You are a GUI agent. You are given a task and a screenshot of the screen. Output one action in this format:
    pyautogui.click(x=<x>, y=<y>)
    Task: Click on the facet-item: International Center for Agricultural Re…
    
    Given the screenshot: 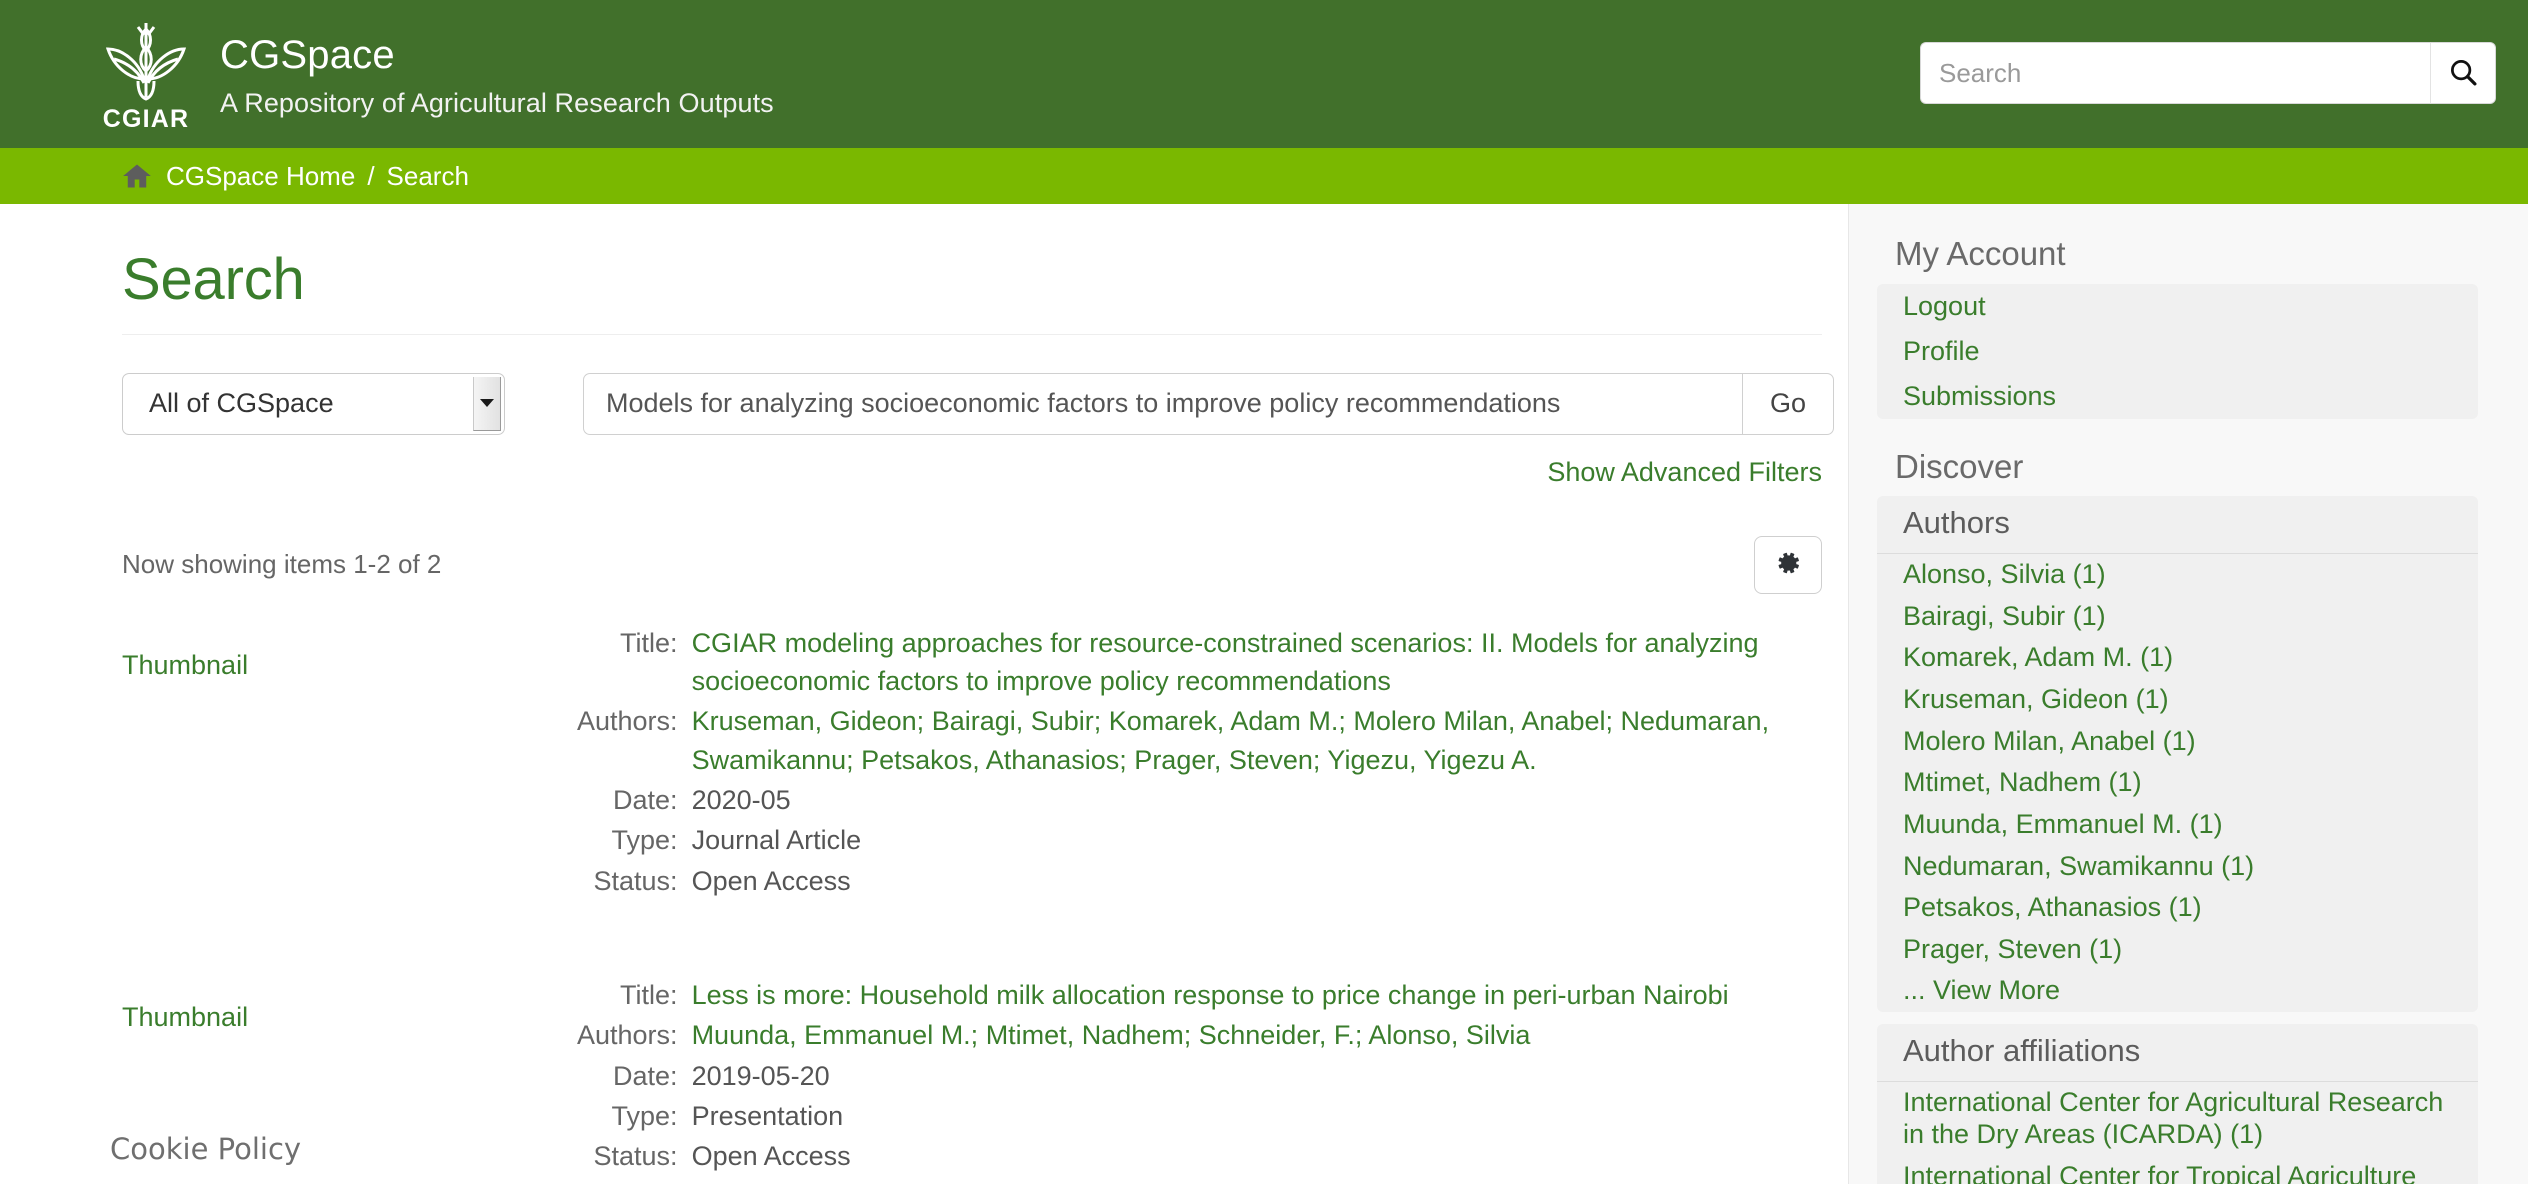 What is the action you would take?
    pyautogui.click(x=2177, y=1119)
    